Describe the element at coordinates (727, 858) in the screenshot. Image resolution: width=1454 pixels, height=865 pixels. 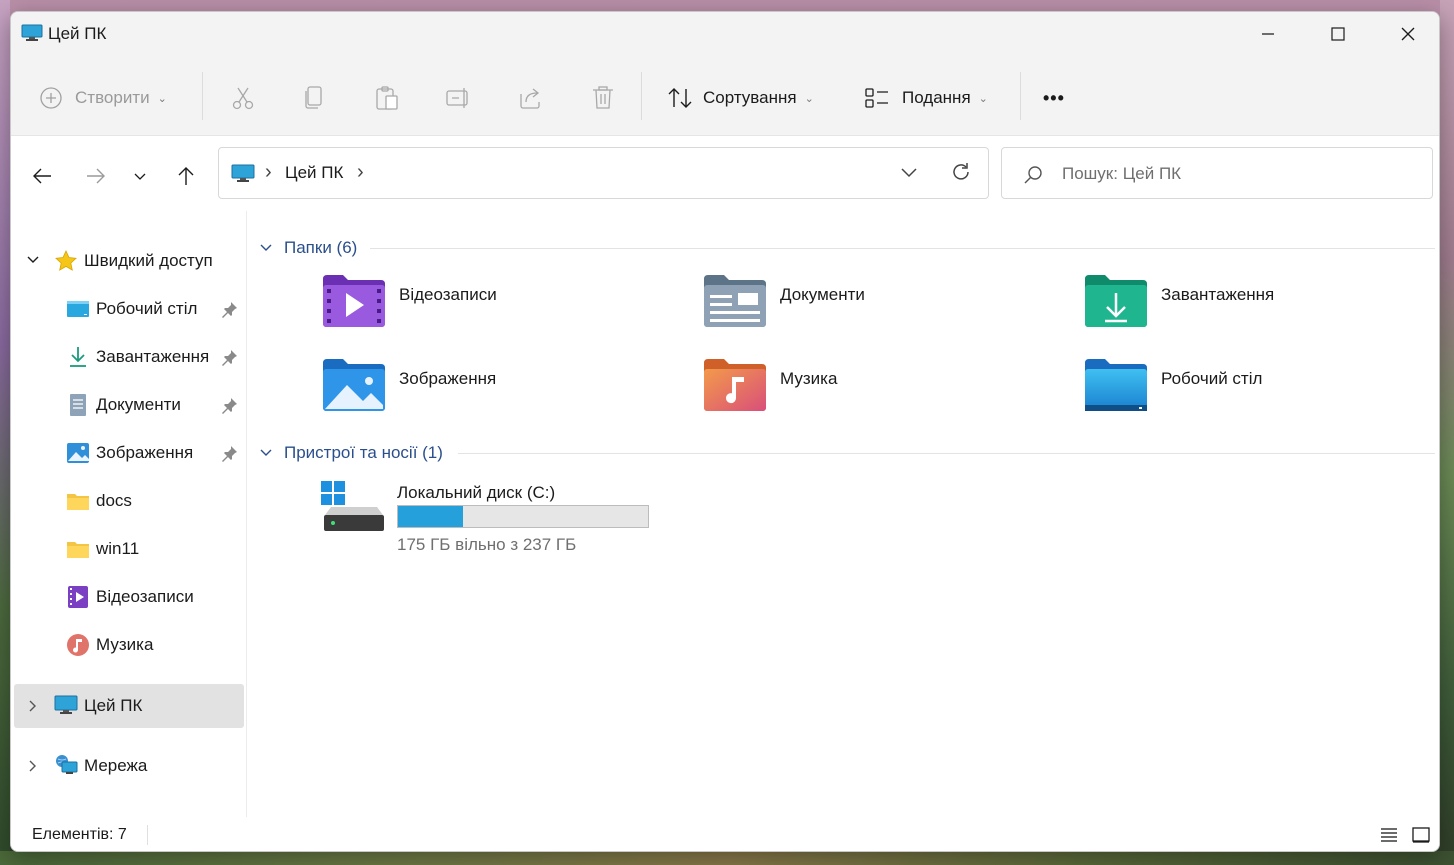
I see `desktop-wallpaper-bottom` at that location.